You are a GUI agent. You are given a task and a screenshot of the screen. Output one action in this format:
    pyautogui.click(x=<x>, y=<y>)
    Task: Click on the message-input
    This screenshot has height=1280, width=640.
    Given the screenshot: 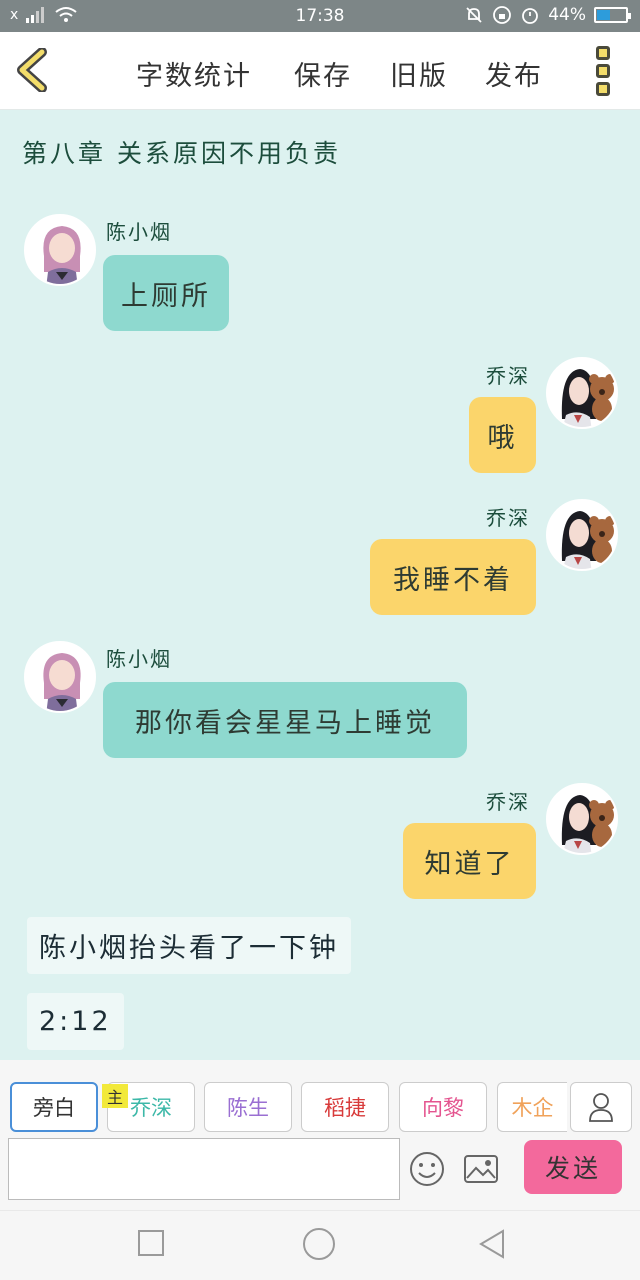 What is the action you would take?
    pyautogui.click(x=204, y=1169)
    